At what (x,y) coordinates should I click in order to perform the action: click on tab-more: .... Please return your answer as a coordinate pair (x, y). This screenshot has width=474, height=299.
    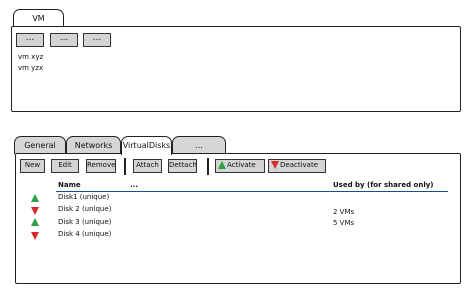
    Looking at the image, I should click on (199, 145).